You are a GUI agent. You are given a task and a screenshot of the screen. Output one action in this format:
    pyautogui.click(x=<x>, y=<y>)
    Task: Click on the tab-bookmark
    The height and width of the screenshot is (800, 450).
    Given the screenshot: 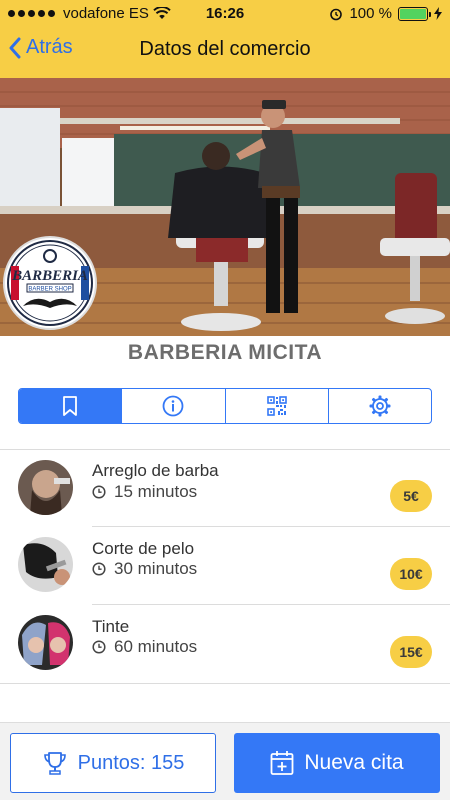 What is the action you would take?
    pyautogui.click(x=71, y=406)
    